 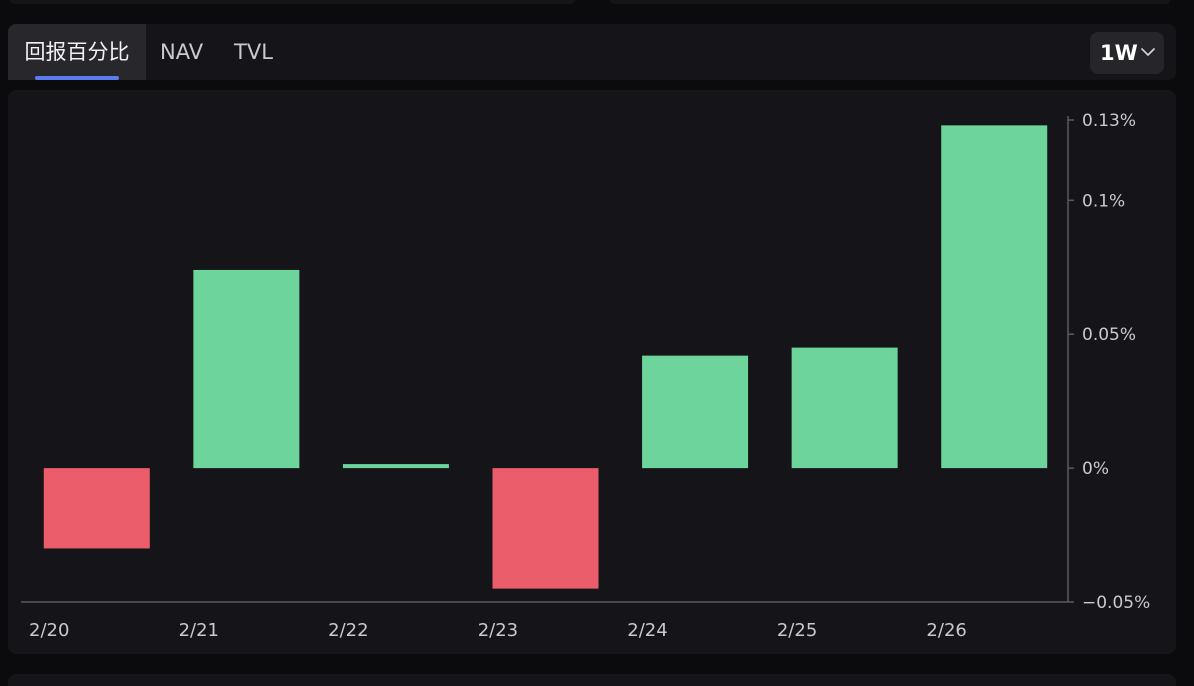 I want to click on x-tick-label: 2/23, so click(x=498, y=630).